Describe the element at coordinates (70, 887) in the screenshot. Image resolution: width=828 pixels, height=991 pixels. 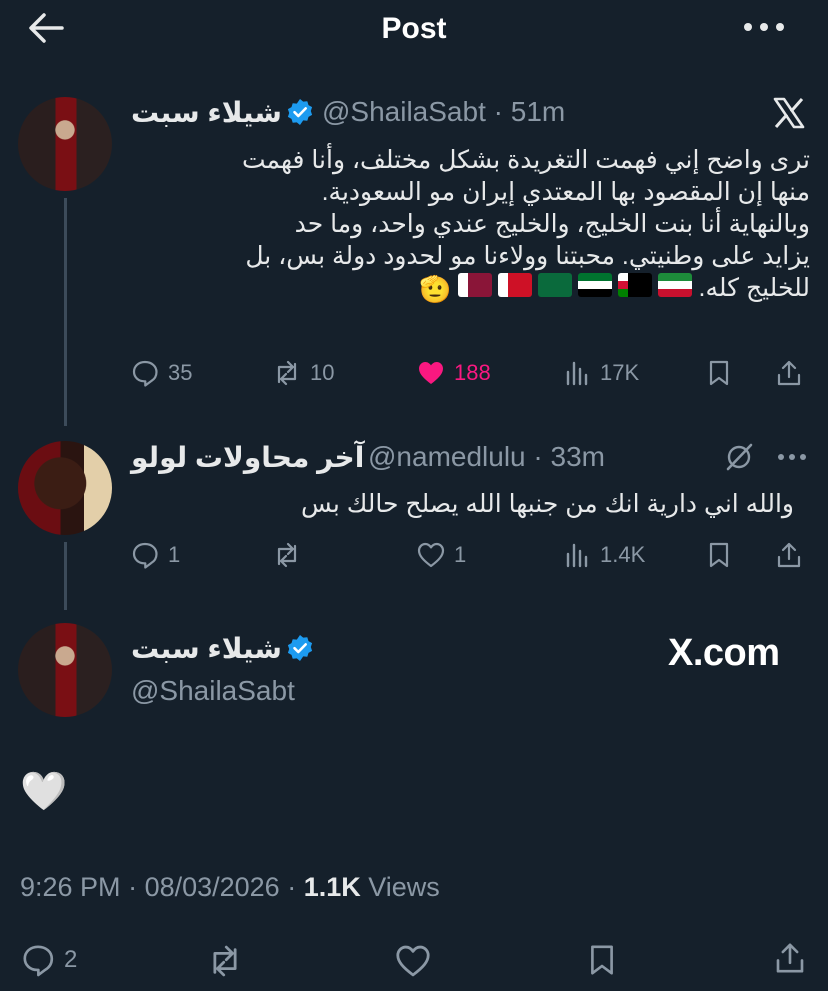
I see `post-time: 9:26 PM` at that location.